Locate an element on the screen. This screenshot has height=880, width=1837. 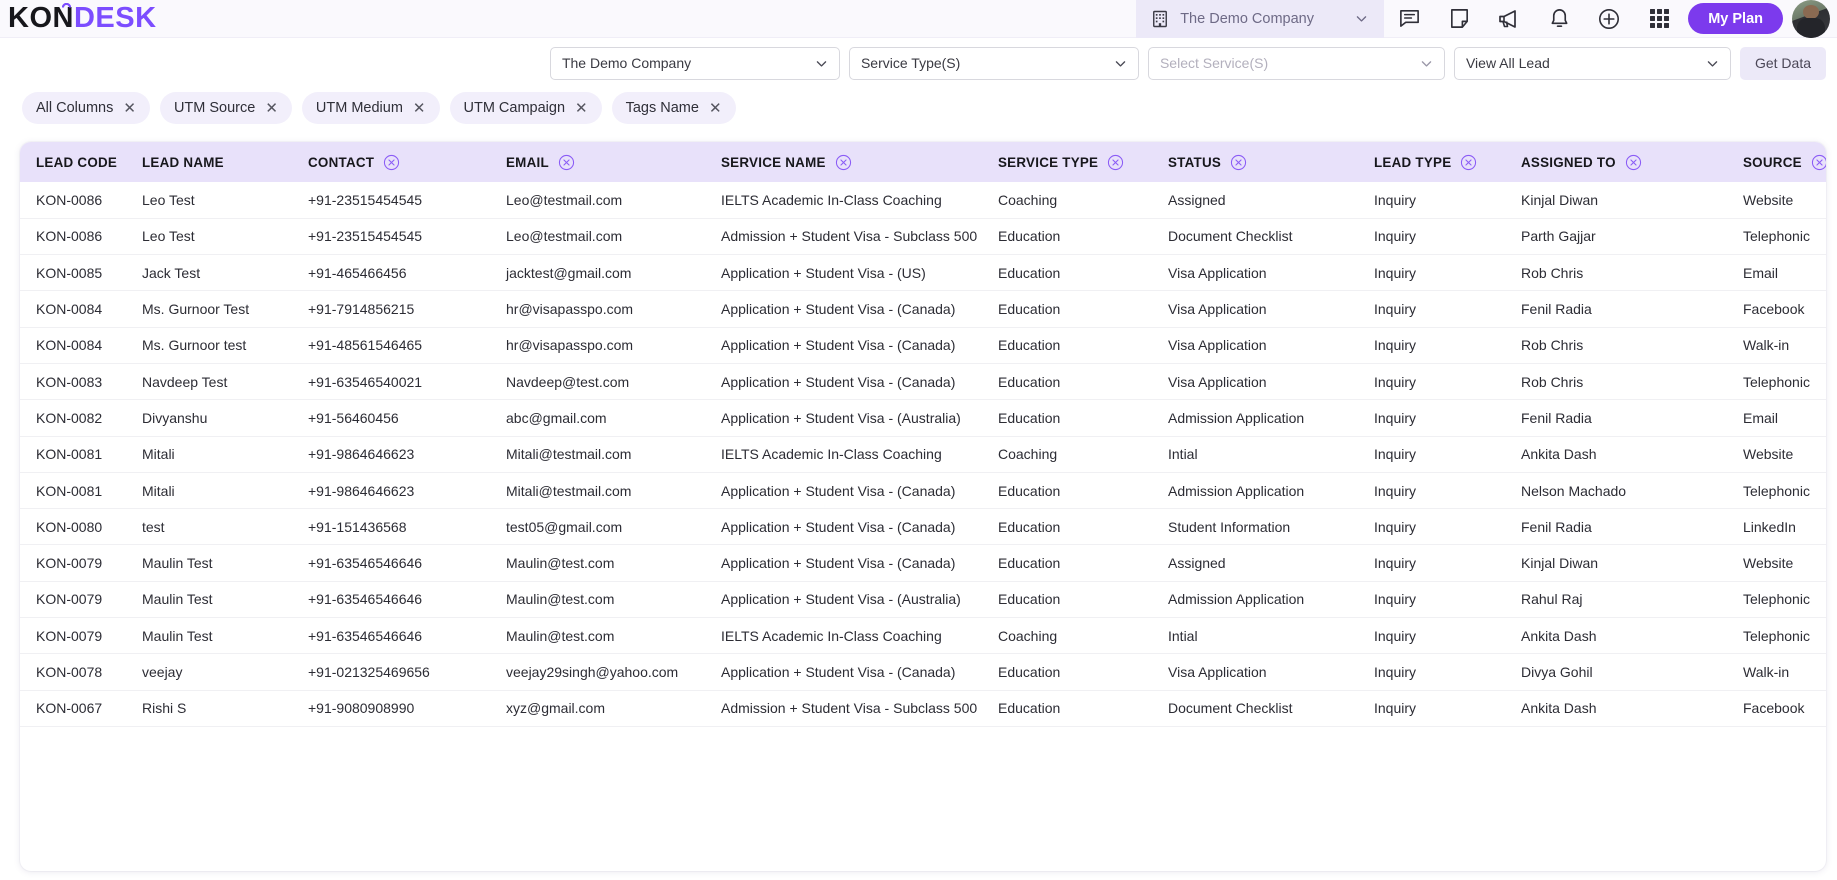
column-header-lead-code: LEAD CODE is located at coordinates (73, 162).